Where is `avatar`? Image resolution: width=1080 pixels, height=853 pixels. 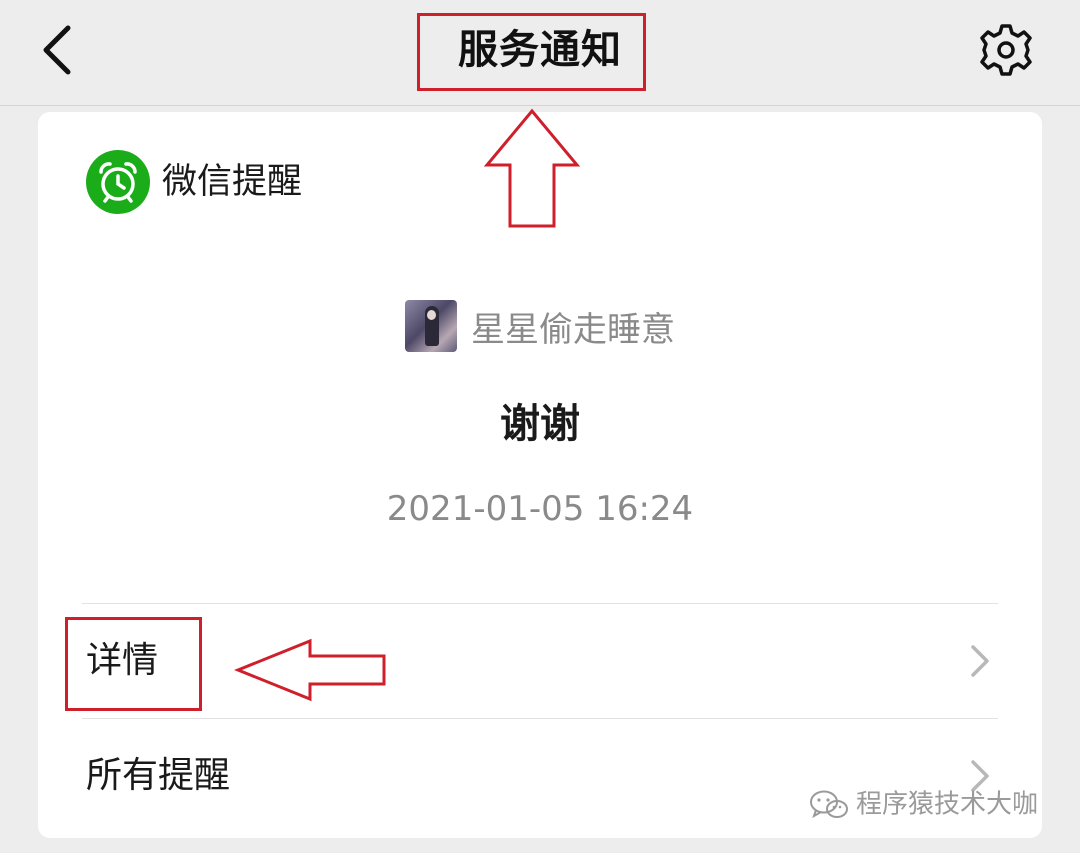
avatar is located at coordinates (431, 326).